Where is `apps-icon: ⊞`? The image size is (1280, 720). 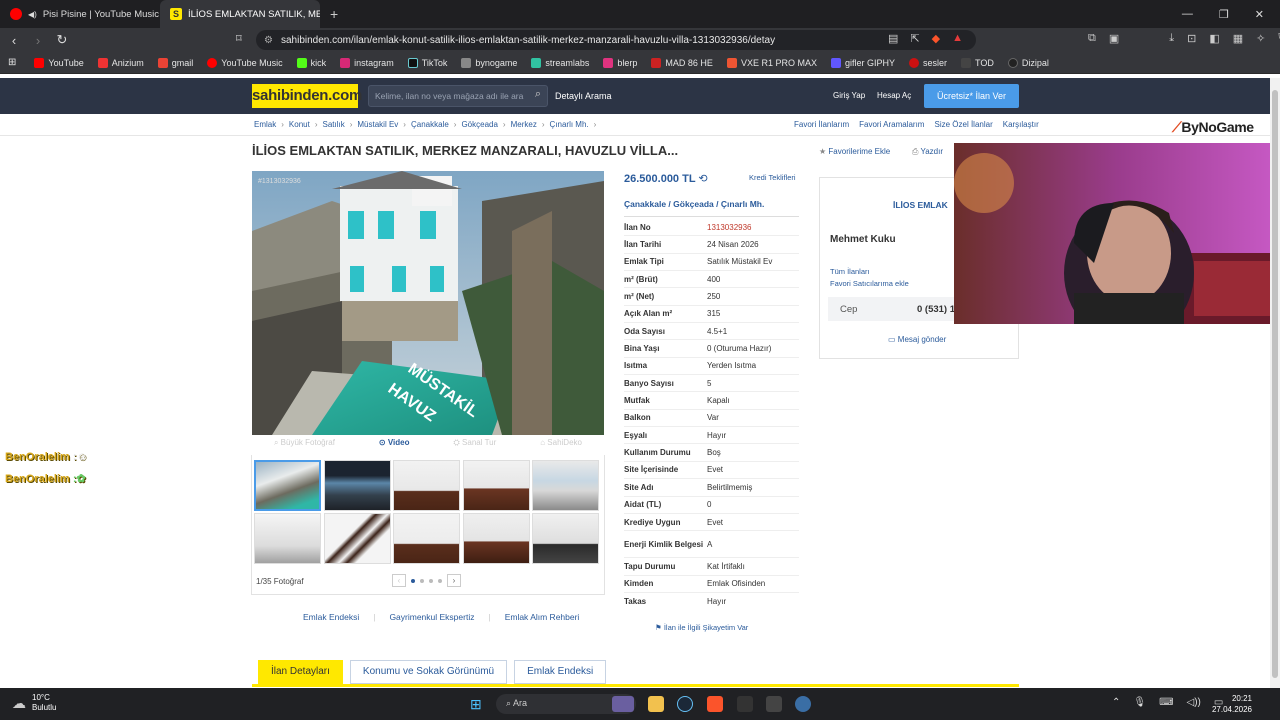 apps-icon: ⊞ is located at coordinates (12, 62).